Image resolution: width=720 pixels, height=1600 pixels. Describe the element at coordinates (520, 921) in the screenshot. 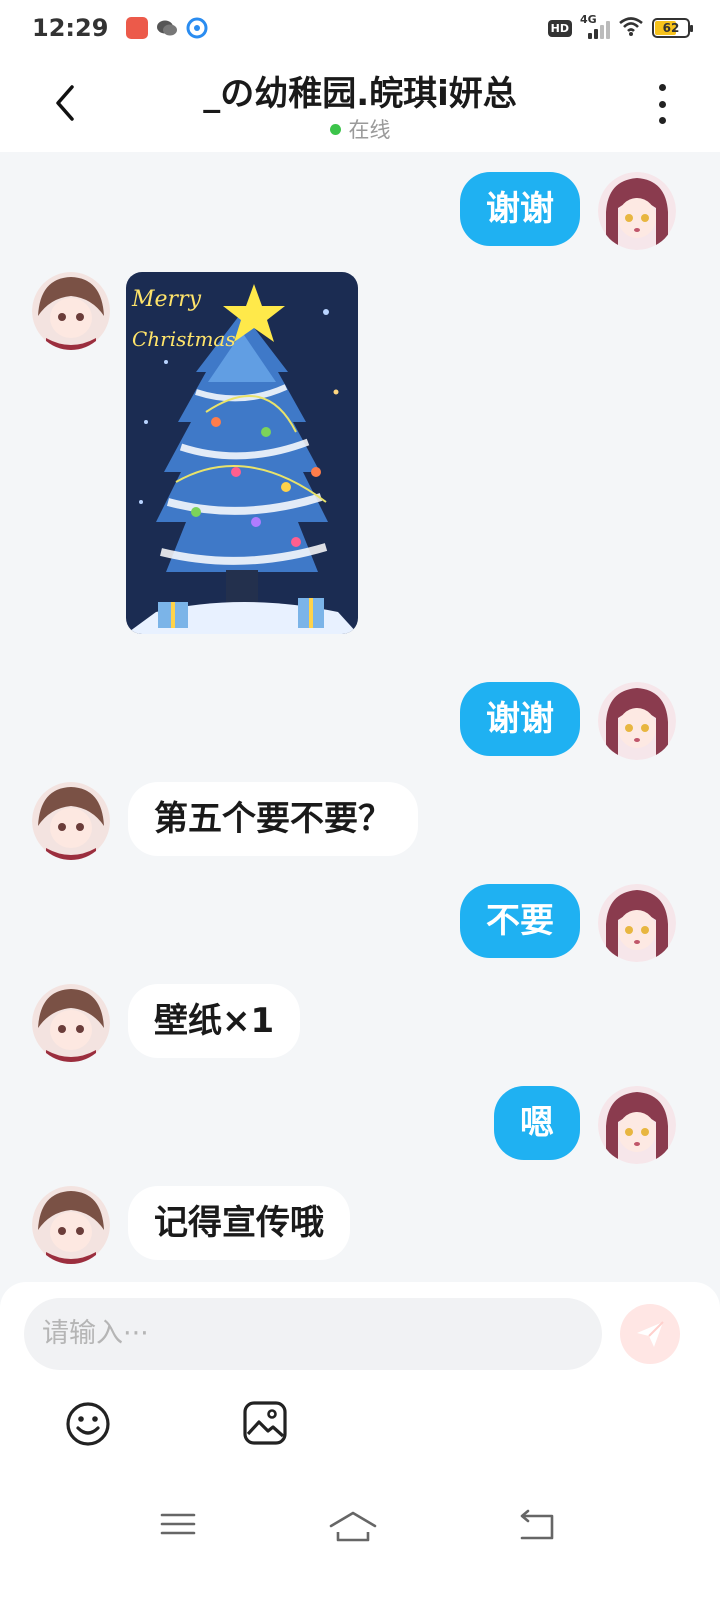

I see `message-bubble-sent: 不要` at that location.